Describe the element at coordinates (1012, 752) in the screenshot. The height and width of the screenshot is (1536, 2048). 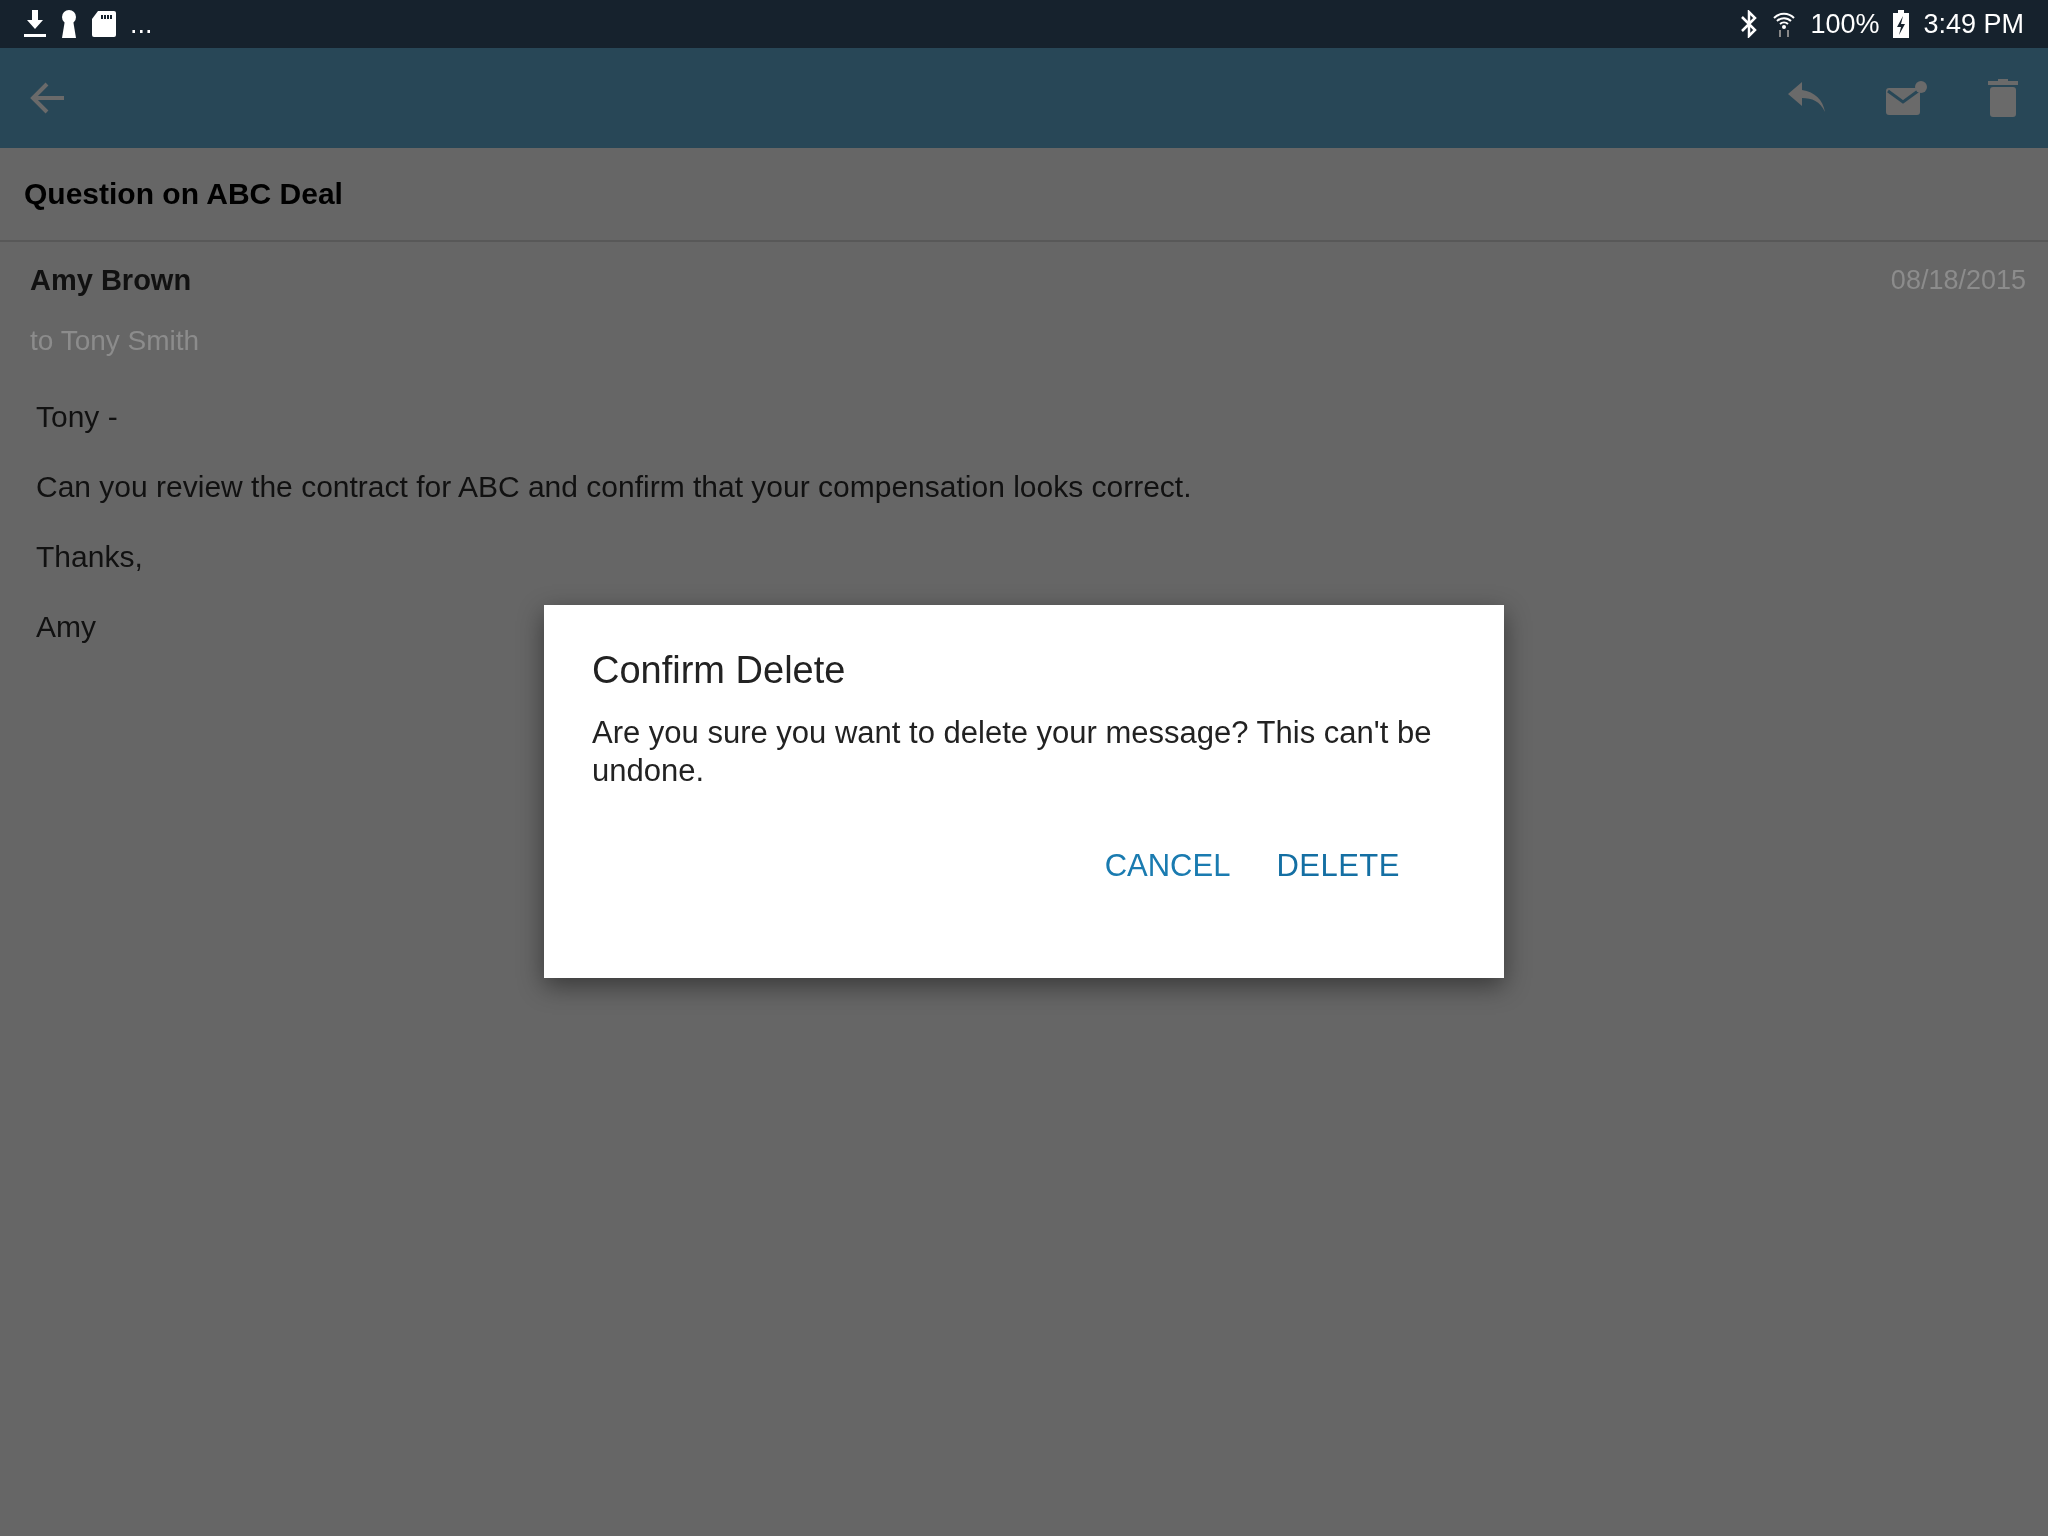
I see `dialog-message: Are you sure you want to delete your message? This can't be undone.` at that location.